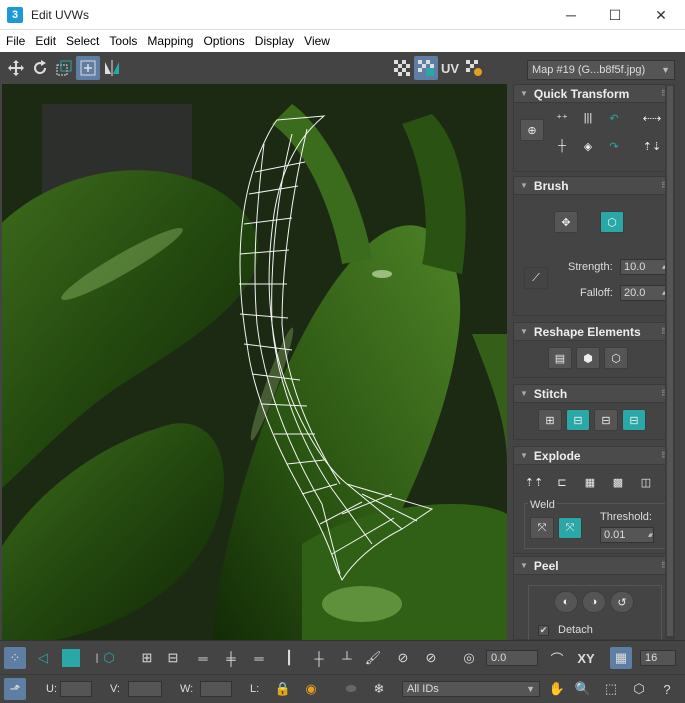  What do you see at coordinates (593, 94) in the screenshot?
I see `rollout-header: ▼ Quick Transform ⠿` at bounding box center [593, 94].